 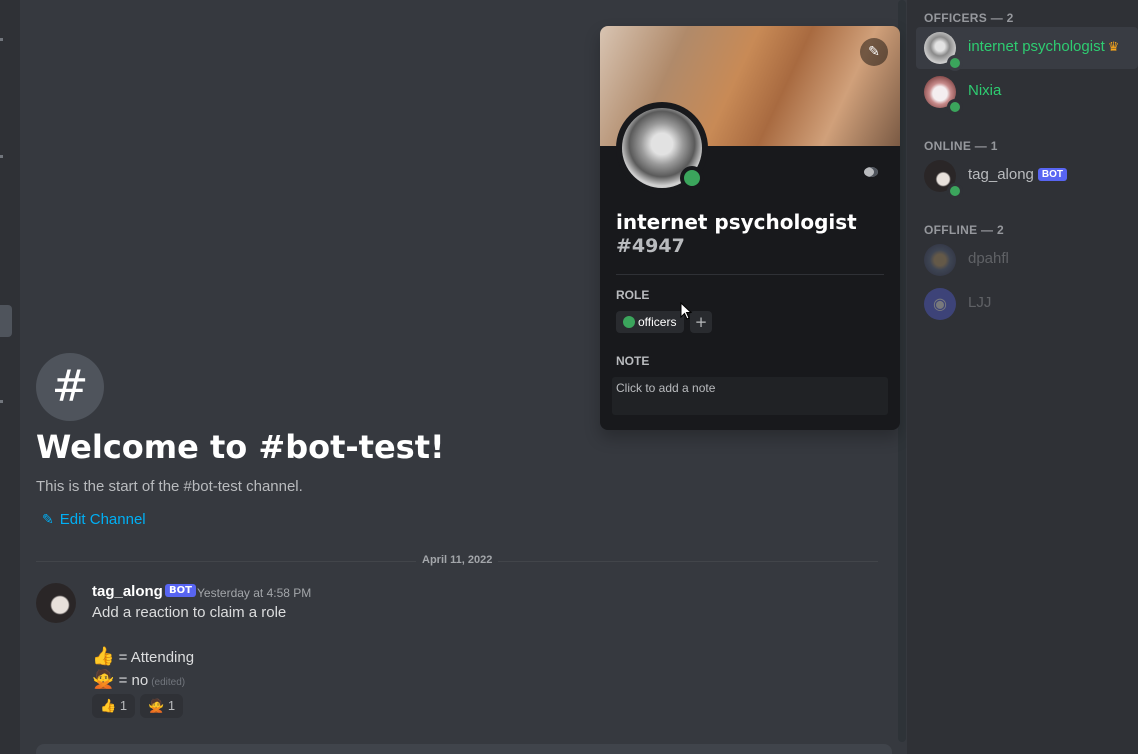 What do you see at coordinates (102, 519) in the screenshot?
I see `edit-channel-label: Edit Channel` at bounding box center [102, 519].